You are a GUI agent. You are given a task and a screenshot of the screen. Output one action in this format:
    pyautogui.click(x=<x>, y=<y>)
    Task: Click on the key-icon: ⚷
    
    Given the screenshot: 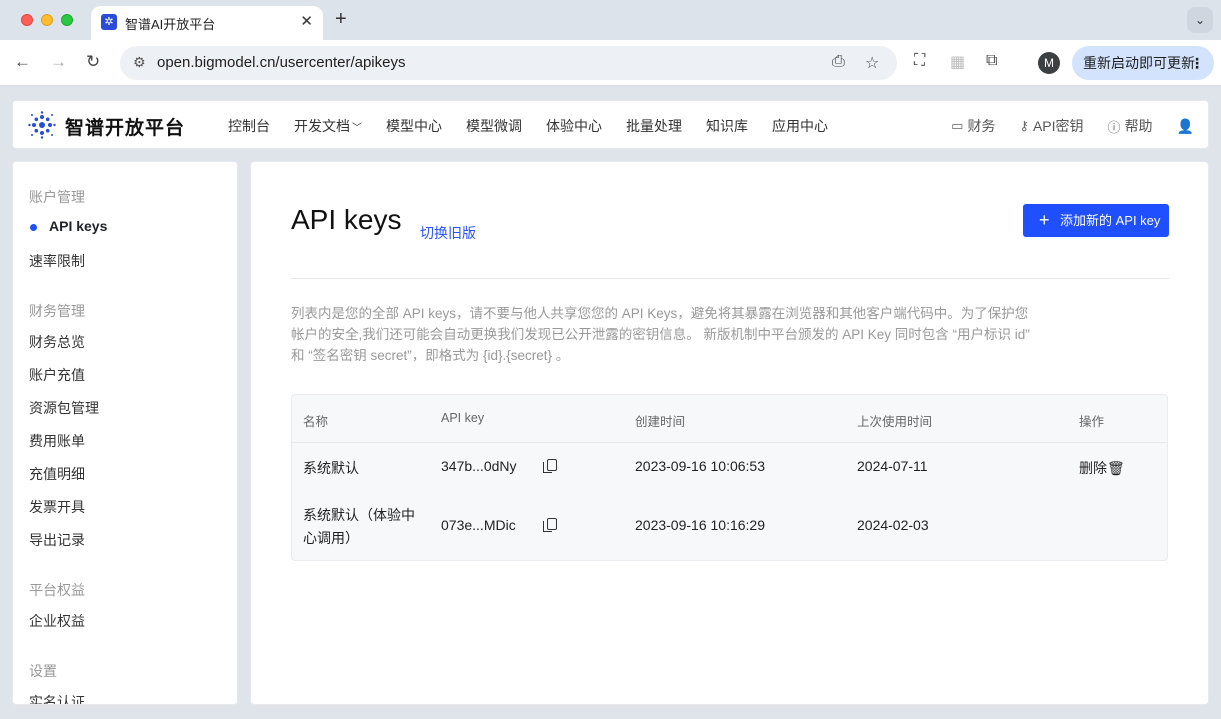 What is the action you would take?
    pyautogui.click(x=1024, y=125)
    